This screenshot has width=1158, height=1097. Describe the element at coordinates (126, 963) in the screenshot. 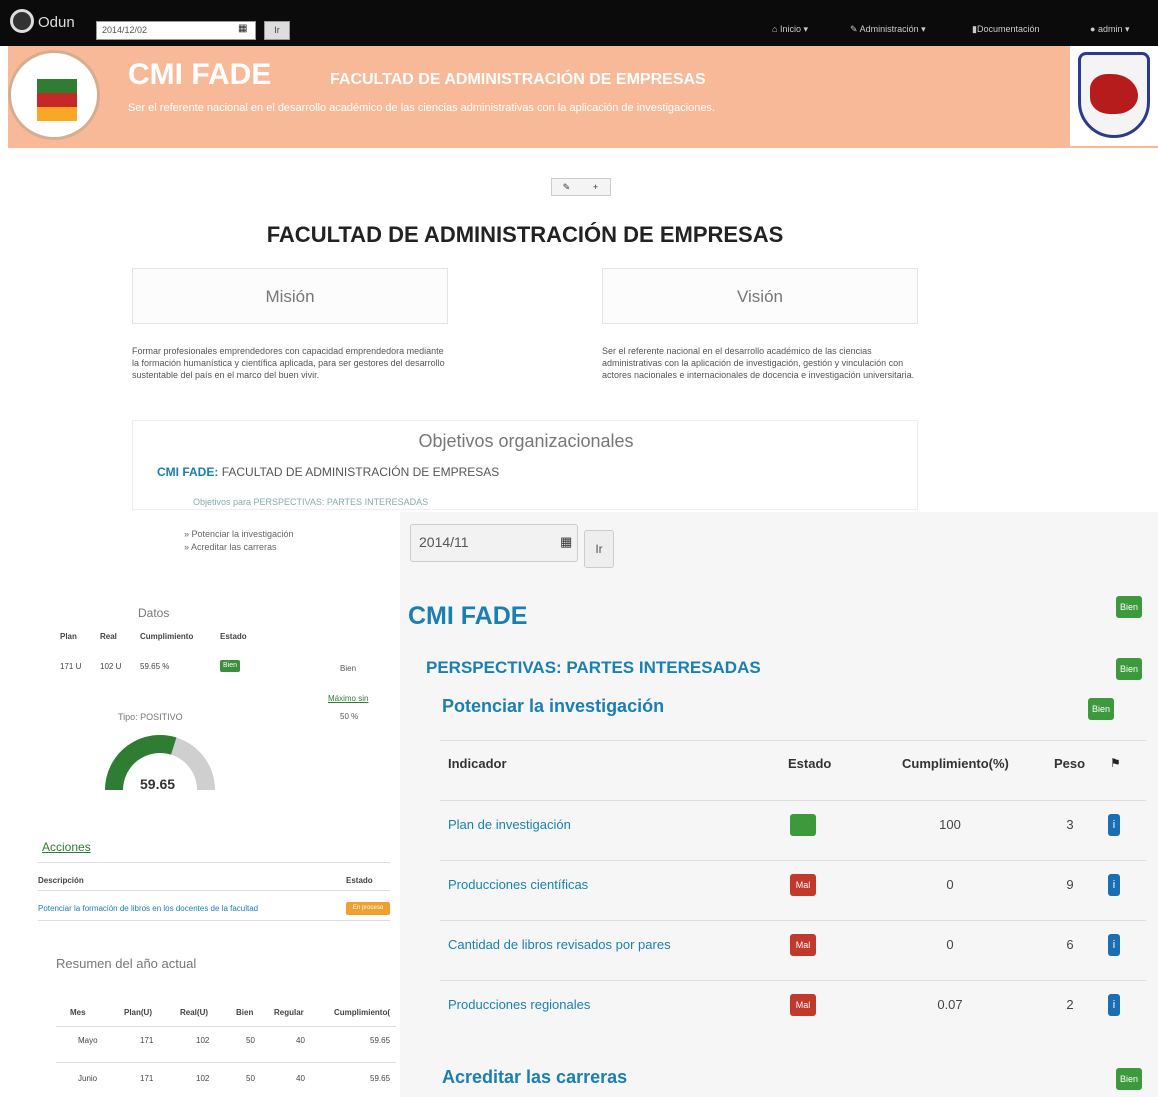

I see `resumen-title: Resumen del año actual` at that location.